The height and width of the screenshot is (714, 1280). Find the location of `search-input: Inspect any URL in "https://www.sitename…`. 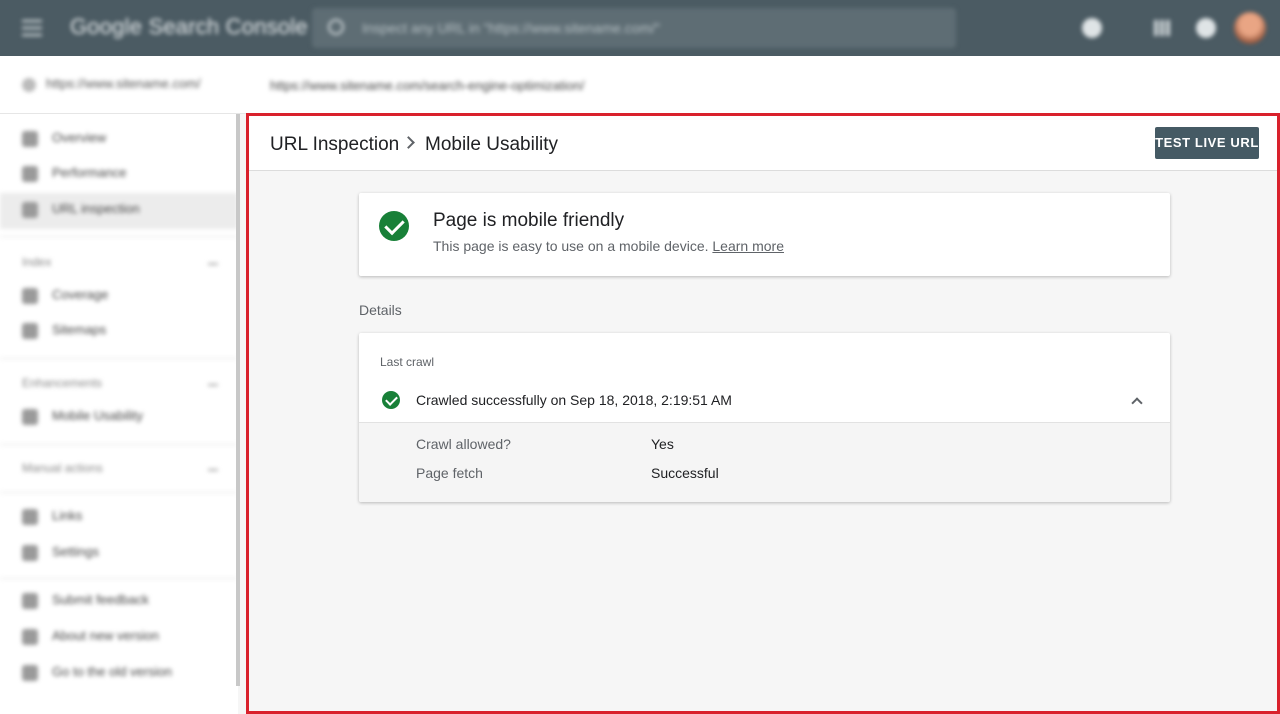

search-input: Inspect any URL in "https://www.sitename… is located at coordinates (634, 28).